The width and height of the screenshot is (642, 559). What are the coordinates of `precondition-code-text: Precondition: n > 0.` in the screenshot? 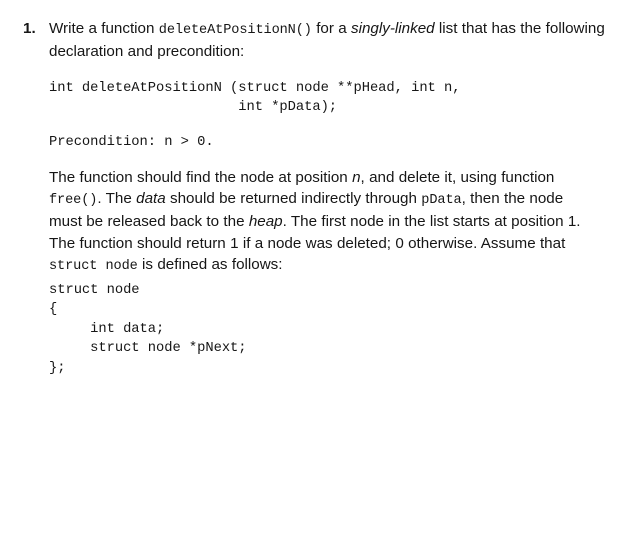 It's located at (131, 142).